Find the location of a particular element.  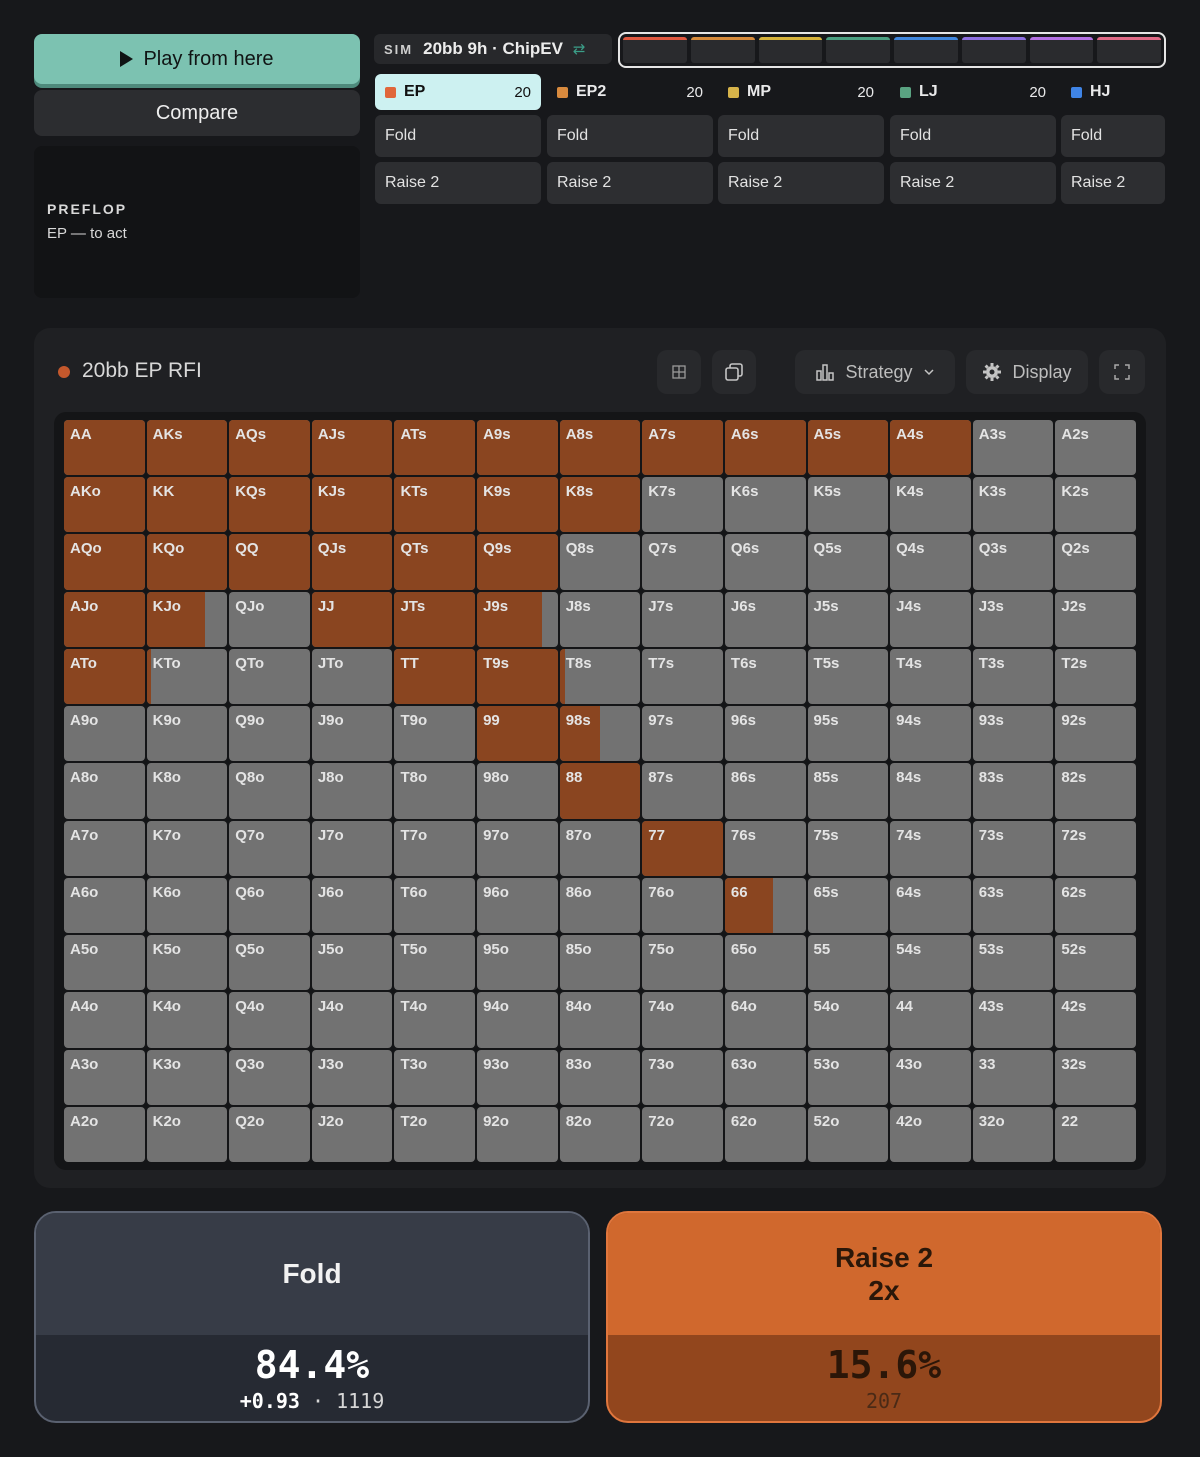

hand-cell: T2o is located at coordinates (435, 1134).